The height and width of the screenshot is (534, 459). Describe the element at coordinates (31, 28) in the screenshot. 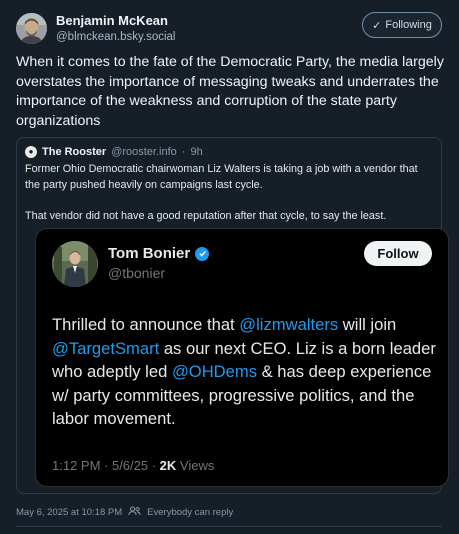

I see `author-avatar` at that location.